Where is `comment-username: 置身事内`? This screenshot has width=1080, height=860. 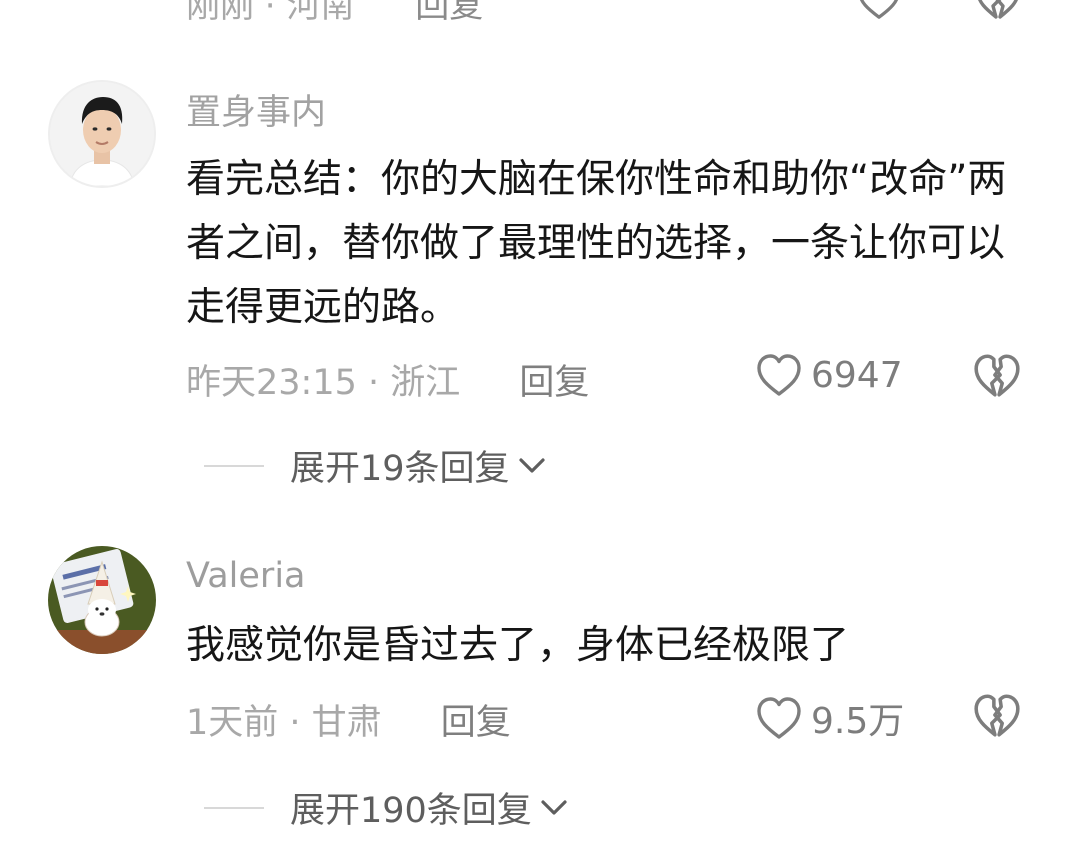 comment-username: 置身事内 is located at coordinates (256, 109).